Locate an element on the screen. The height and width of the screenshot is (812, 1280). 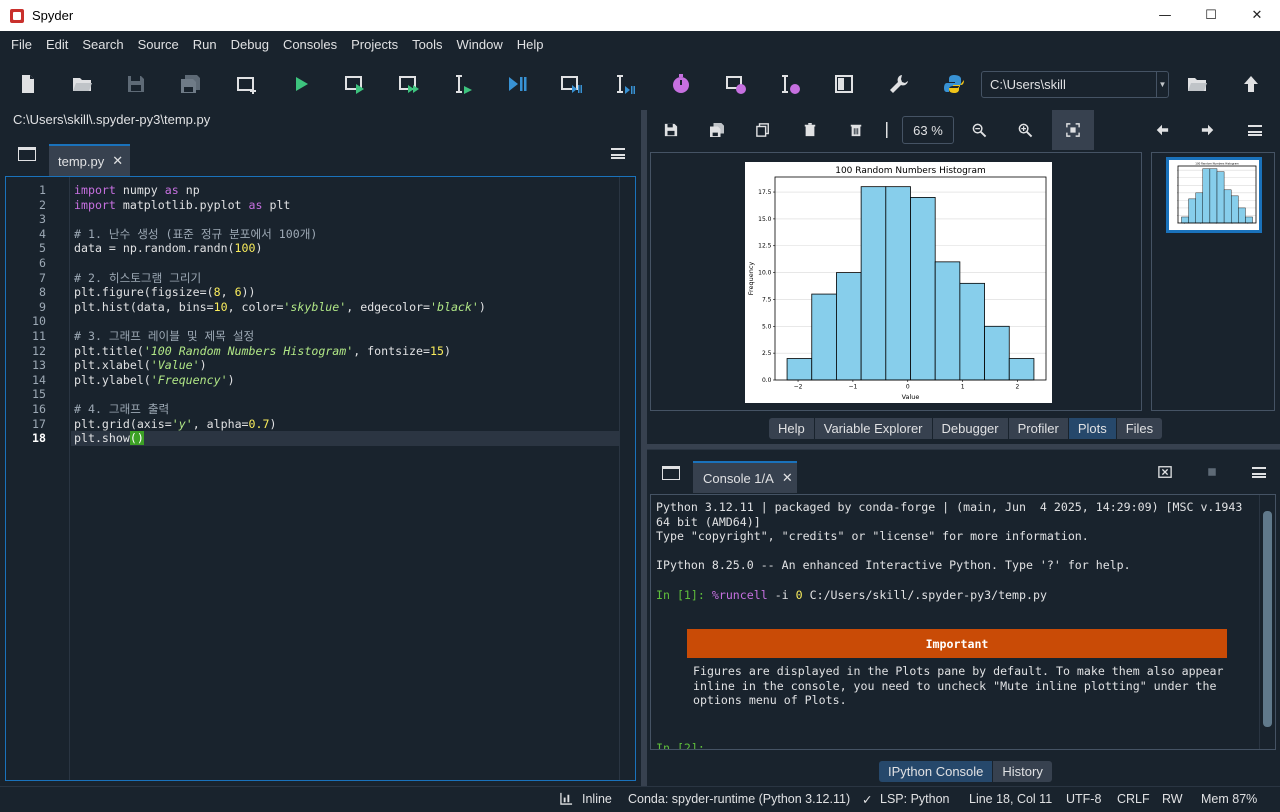
tab-history: History is located at coordinates (1022, 771).